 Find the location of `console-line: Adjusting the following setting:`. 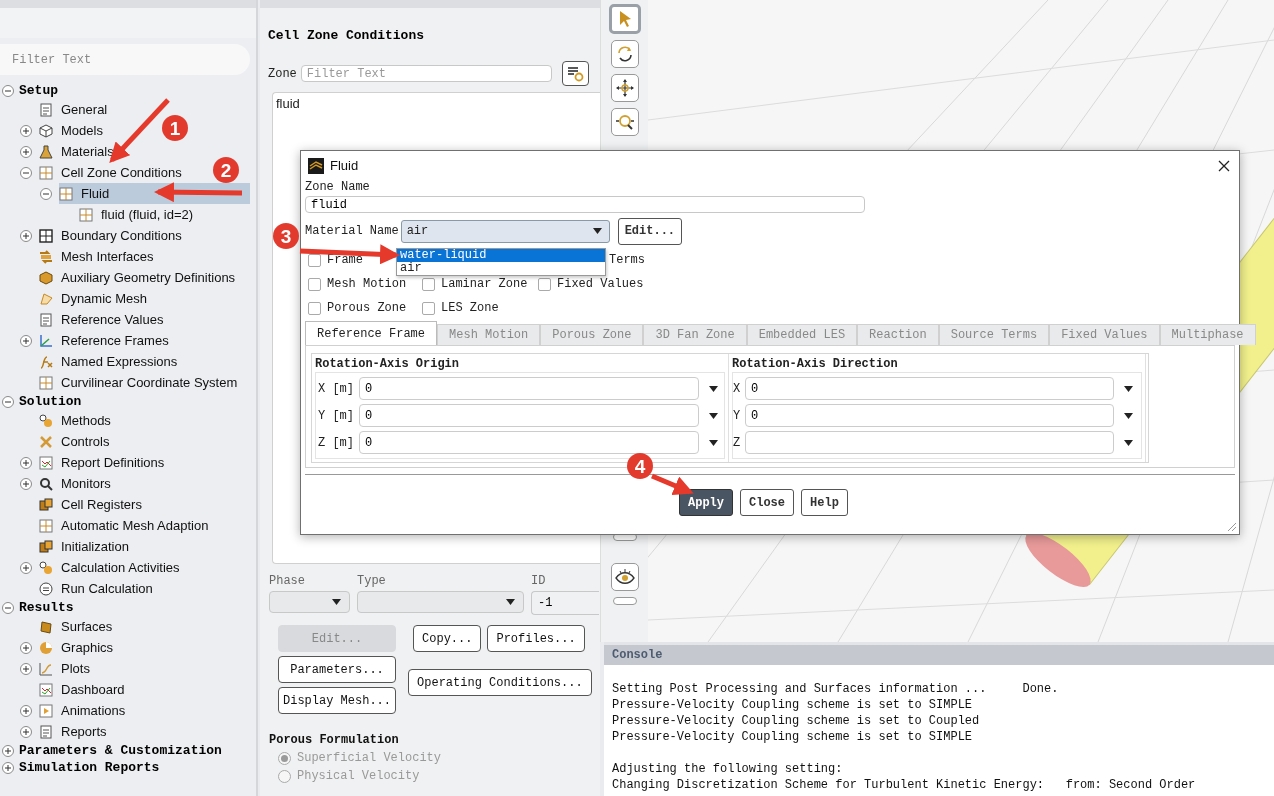

console-line: Adjusting the following setting: is located at coordinates (728, 769).